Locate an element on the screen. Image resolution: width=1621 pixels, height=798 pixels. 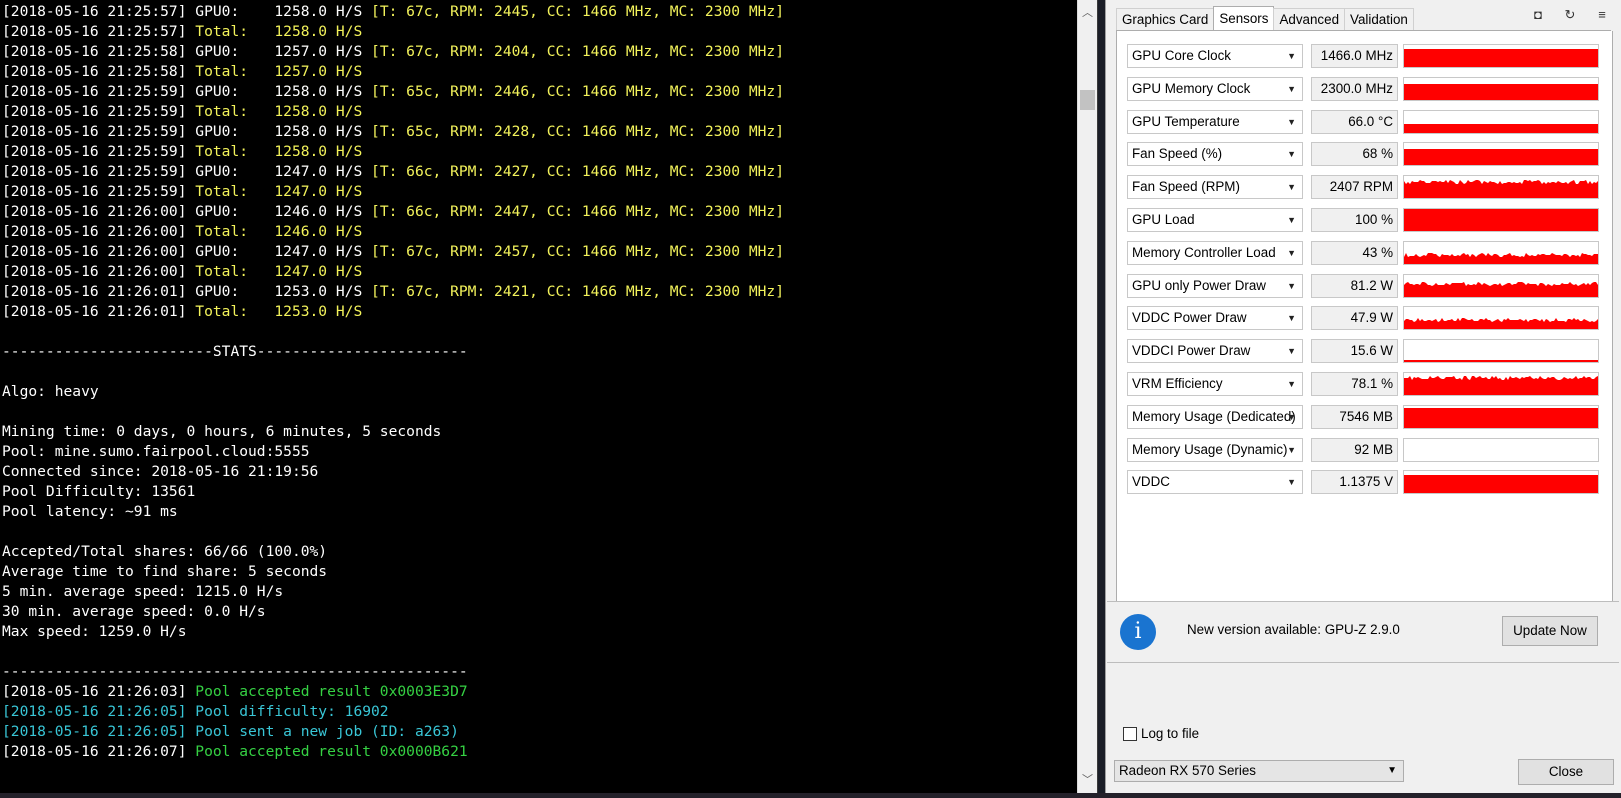
sensor-row: VRM Efficiency ▼ 78.1 % is located at coordinates (1367, 385).